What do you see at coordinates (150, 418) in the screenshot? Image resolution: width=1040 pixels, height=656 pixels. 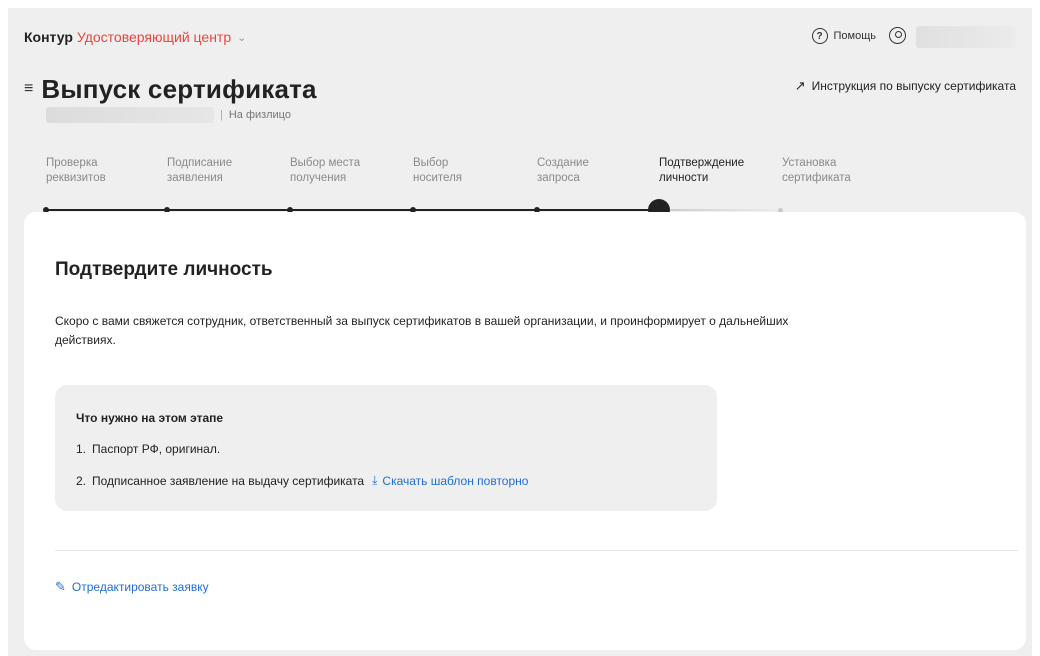 I see `requirements-title: Что нужно на этом этапе` at bounding box center [150, 418].